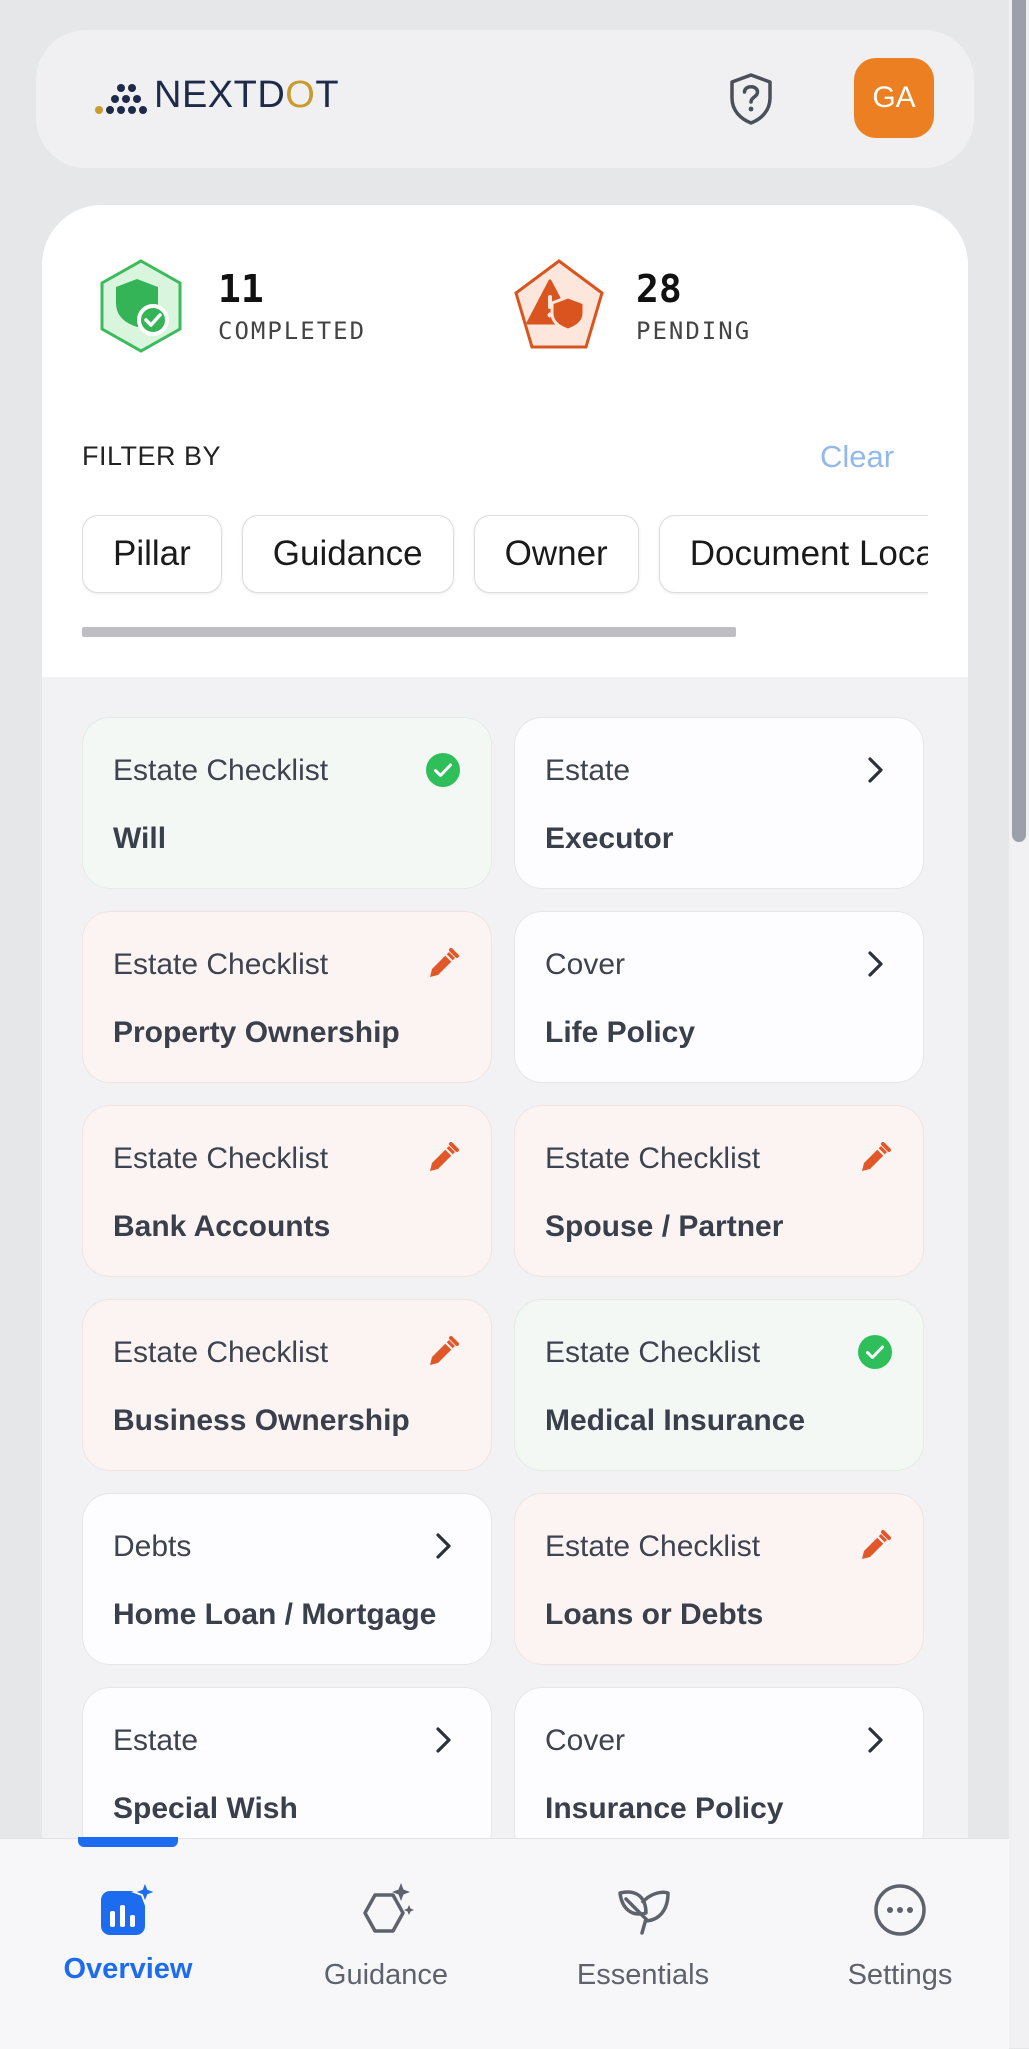  Describe the element at coordinates (256, 1032) in the screenshot. I see `card-title: Property Ownership` at that location.